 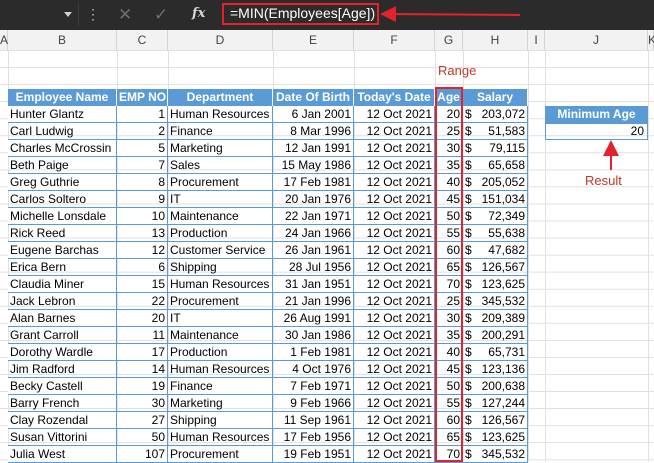 What do you see at coordinates (62, 318) in the screenshot?
I see `employee-name-cell: Alan Barnes` at bounding box center [62, 318].